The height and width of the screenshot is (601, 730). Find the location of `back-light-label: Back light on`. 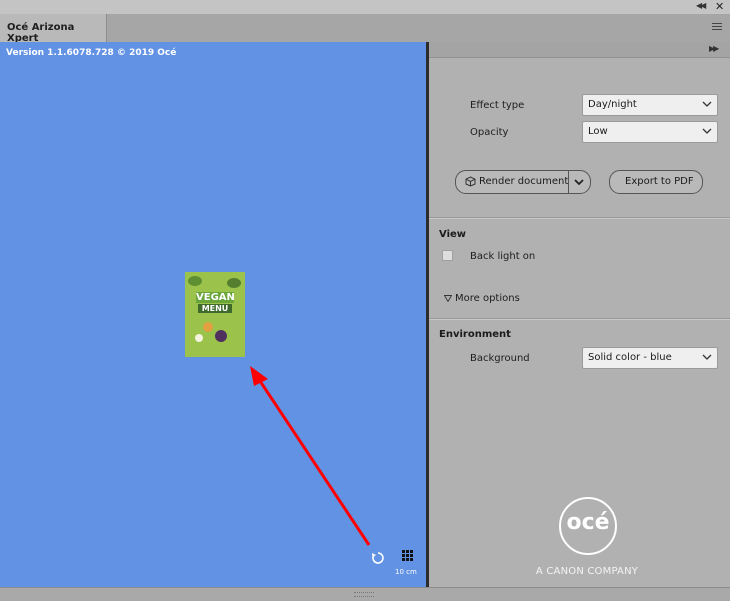

back-light-label: Back light on is located at coordinates (503, 256).